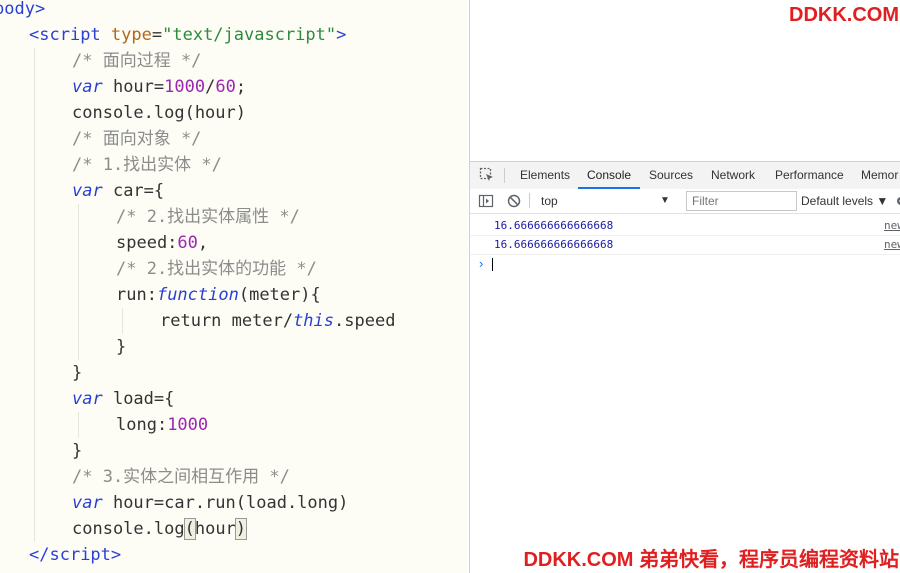 Image resolution: width=900 pixels, height=573 pixels. Describe the element at coordinates (314, 321) in the screenshot. I see `code-token: this` at that location.